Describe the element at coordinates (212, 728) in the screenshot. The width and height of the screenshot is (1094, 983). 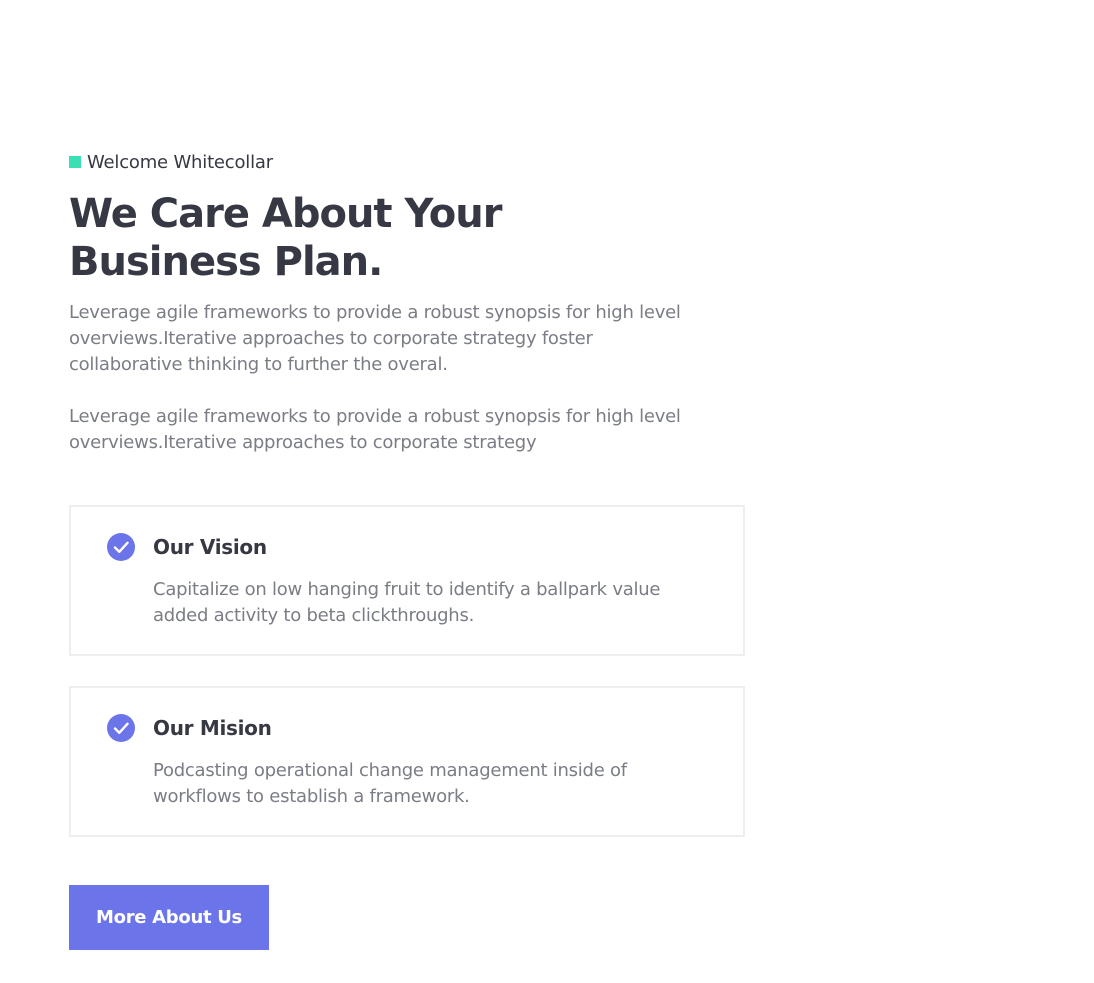
I see `mission-title: Our Mision` at that location.